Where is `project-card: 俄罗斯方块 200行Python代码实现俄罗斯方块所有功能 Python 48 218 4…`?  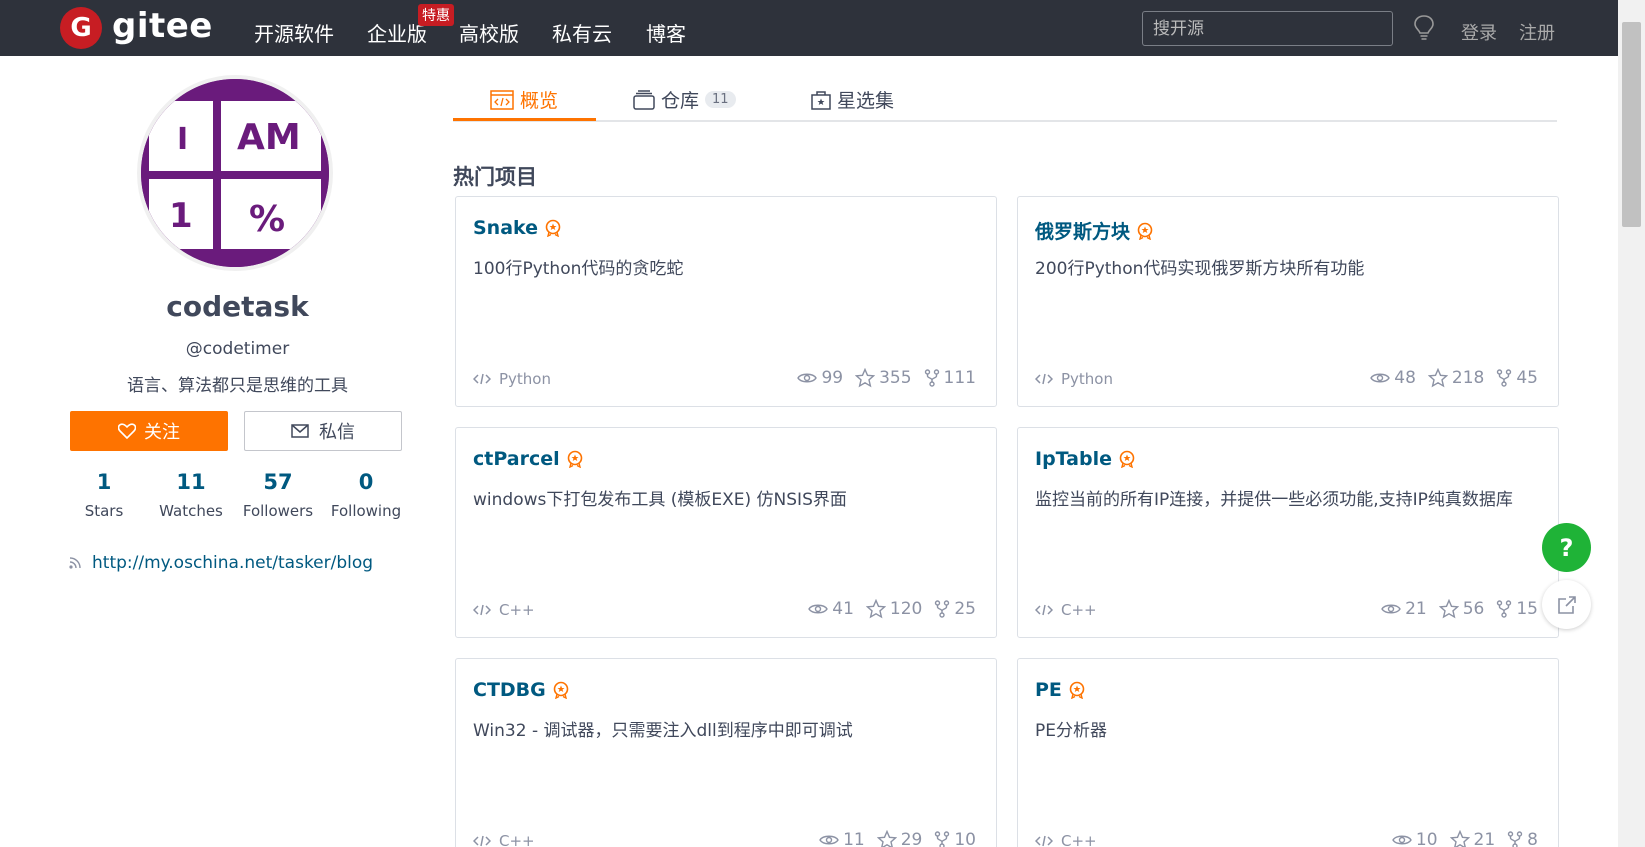 project-card: 俄罗斯方块 200行Python代码实现俄罗斯方块所有功能 Python 48 218 4… is located at coordinates (1288, 301).